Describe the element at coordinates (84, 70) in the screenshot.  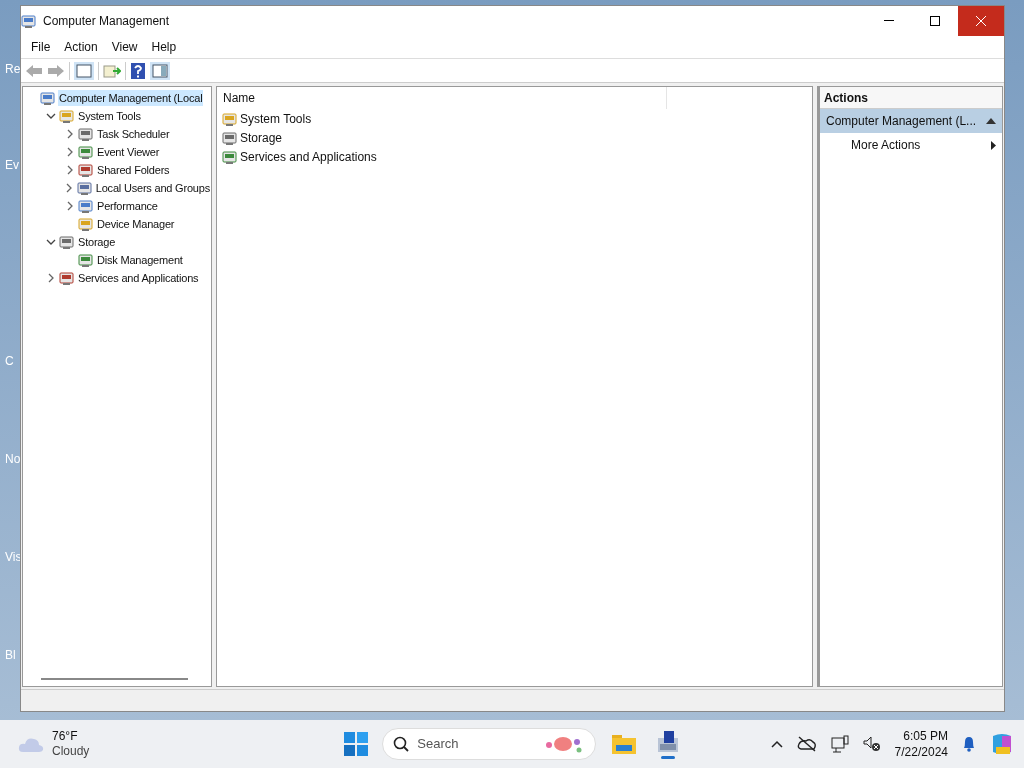
I see `console-tree-icon` at that location.